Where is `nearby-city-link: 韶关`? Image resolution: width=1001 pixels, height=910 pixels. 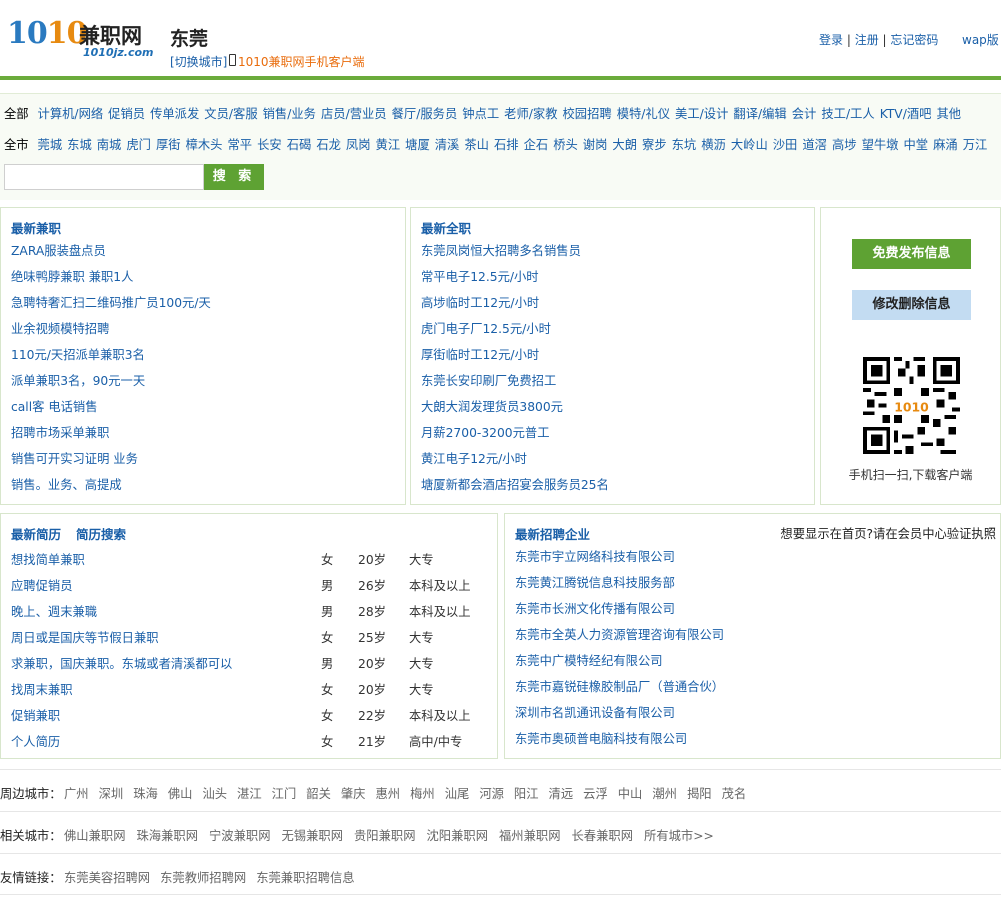 nearby-city-link: 韶关 is located at coordinates (318, 794).